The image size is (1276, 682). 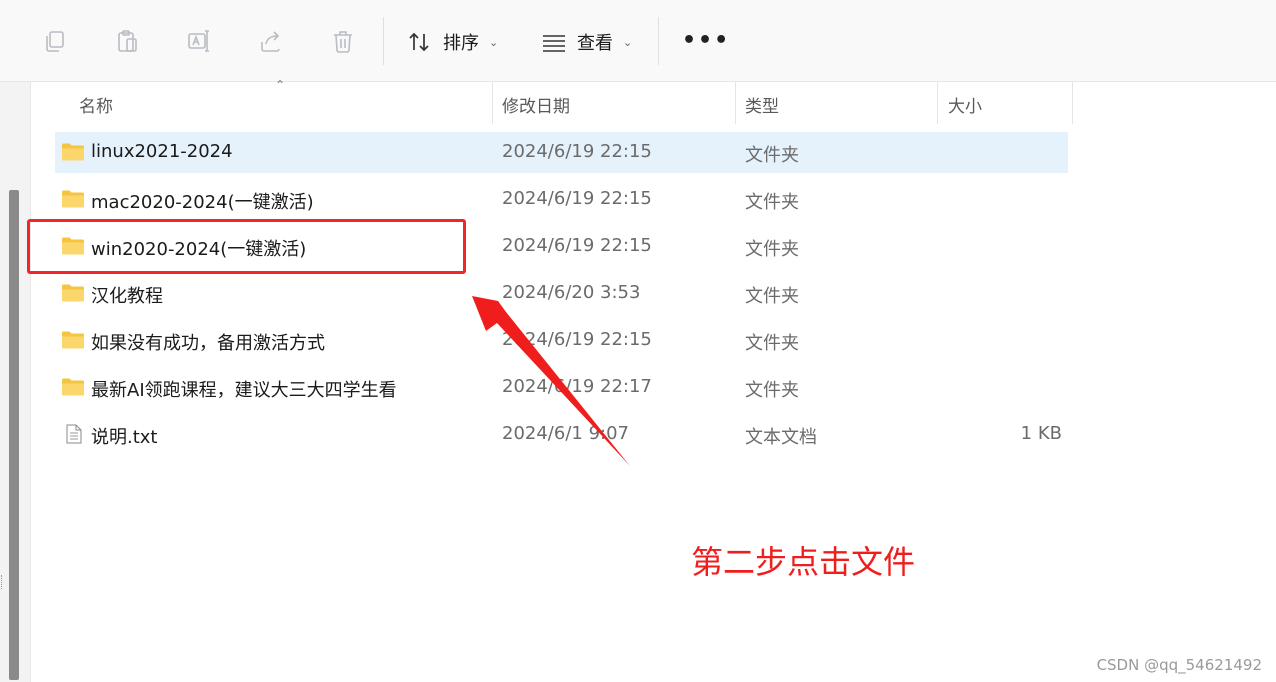 I want to click on column-header-date: 修改日期, so click(x=613, y=102).